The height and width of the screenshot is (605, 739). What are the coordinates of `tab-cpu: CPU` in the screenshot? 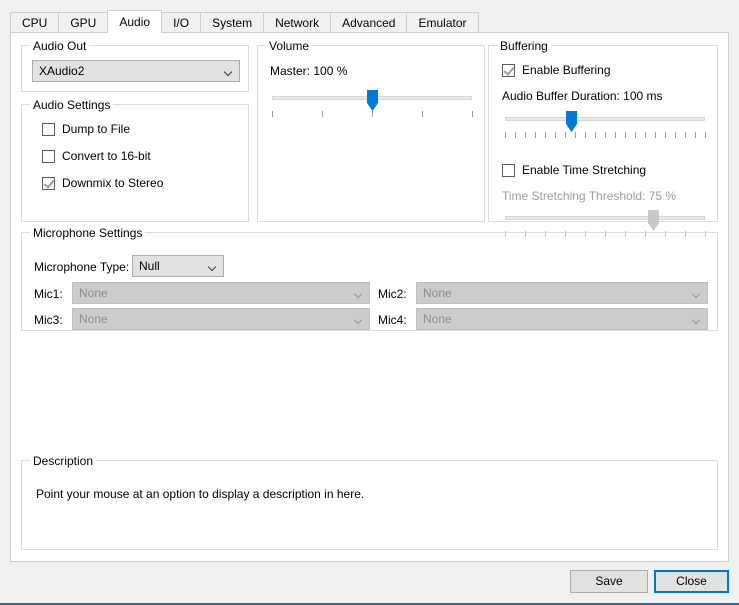 It's located at (35, 22).